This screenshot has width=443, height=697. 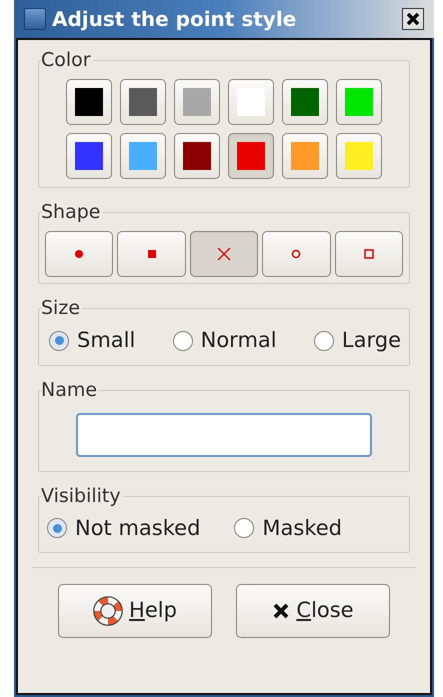 I want to click on help-button: Help, so click(x=135, y=611).